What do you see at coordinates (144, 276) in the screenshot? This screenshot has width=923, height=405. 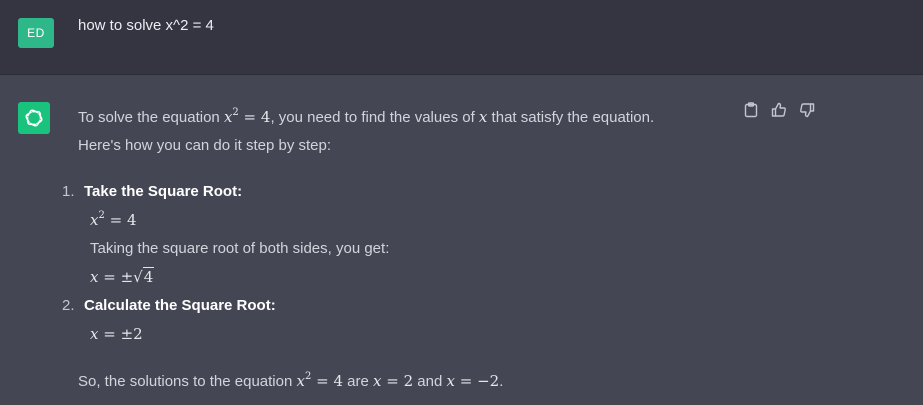 I see `sqrt-symbol: √4` at bounding box center [144, 276].